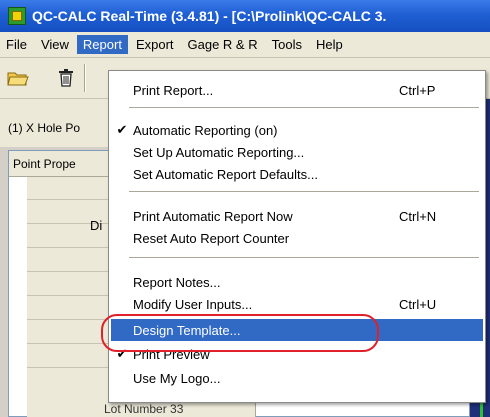  I want to click on menu-item-label: Print Automatic Report Now, so click(213, 216).